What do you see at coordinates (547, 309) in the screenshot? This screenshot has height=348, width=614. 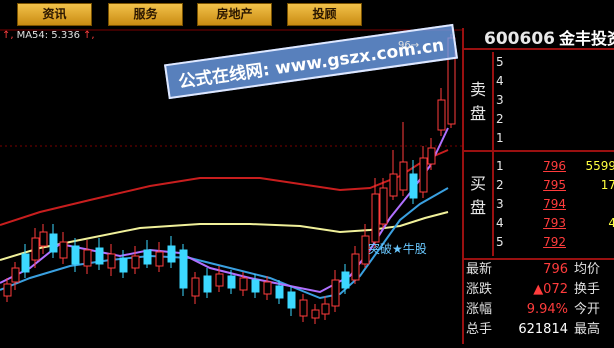 I see `stat-value: 9.94%` at bounding box center [547, 309].